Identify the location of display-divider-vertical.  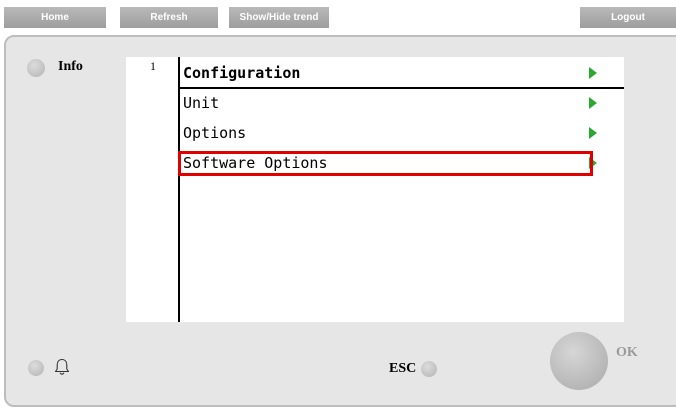
(179, 189).